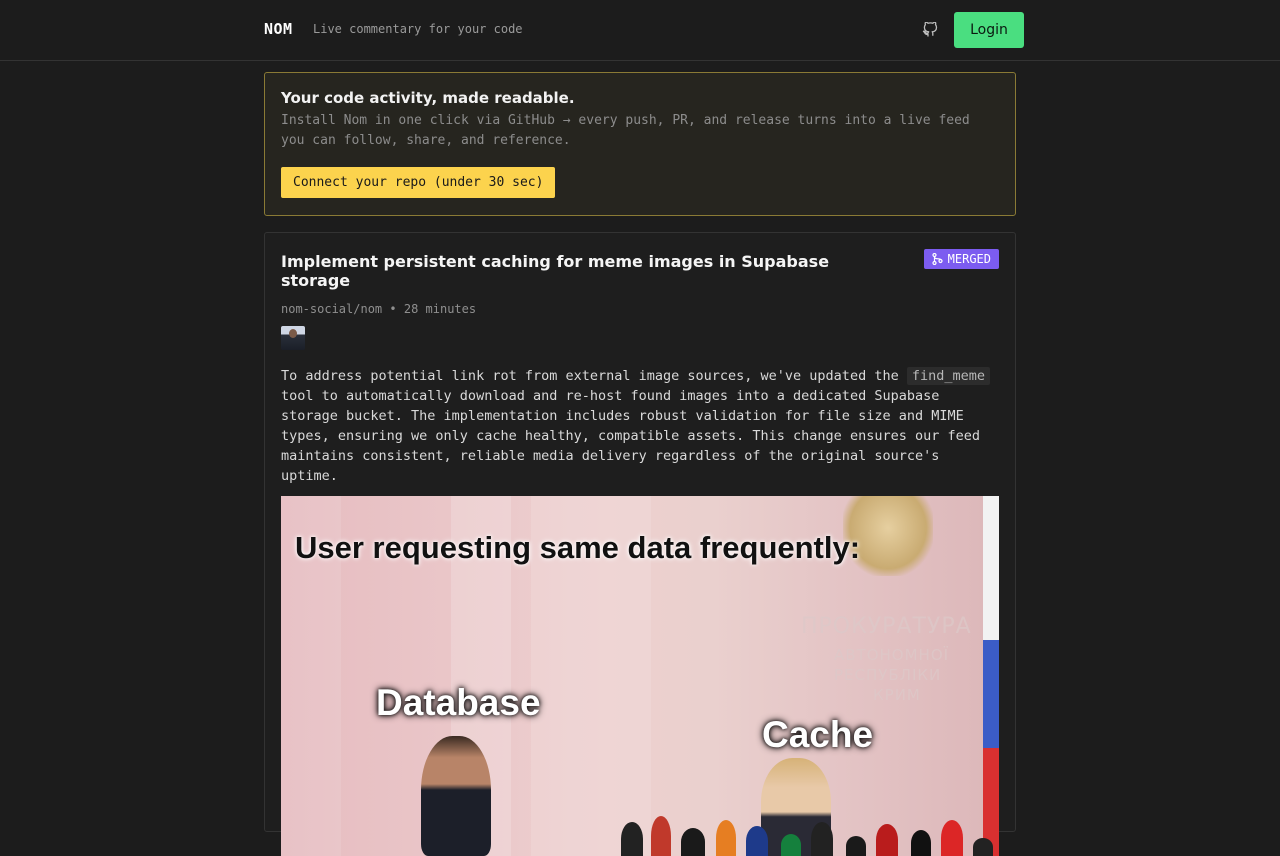 The width and height of the screenshot is (1280, 856). Describe the element at coordinates (991, 676) in the screenshot. I see `flag-icon` at that location.